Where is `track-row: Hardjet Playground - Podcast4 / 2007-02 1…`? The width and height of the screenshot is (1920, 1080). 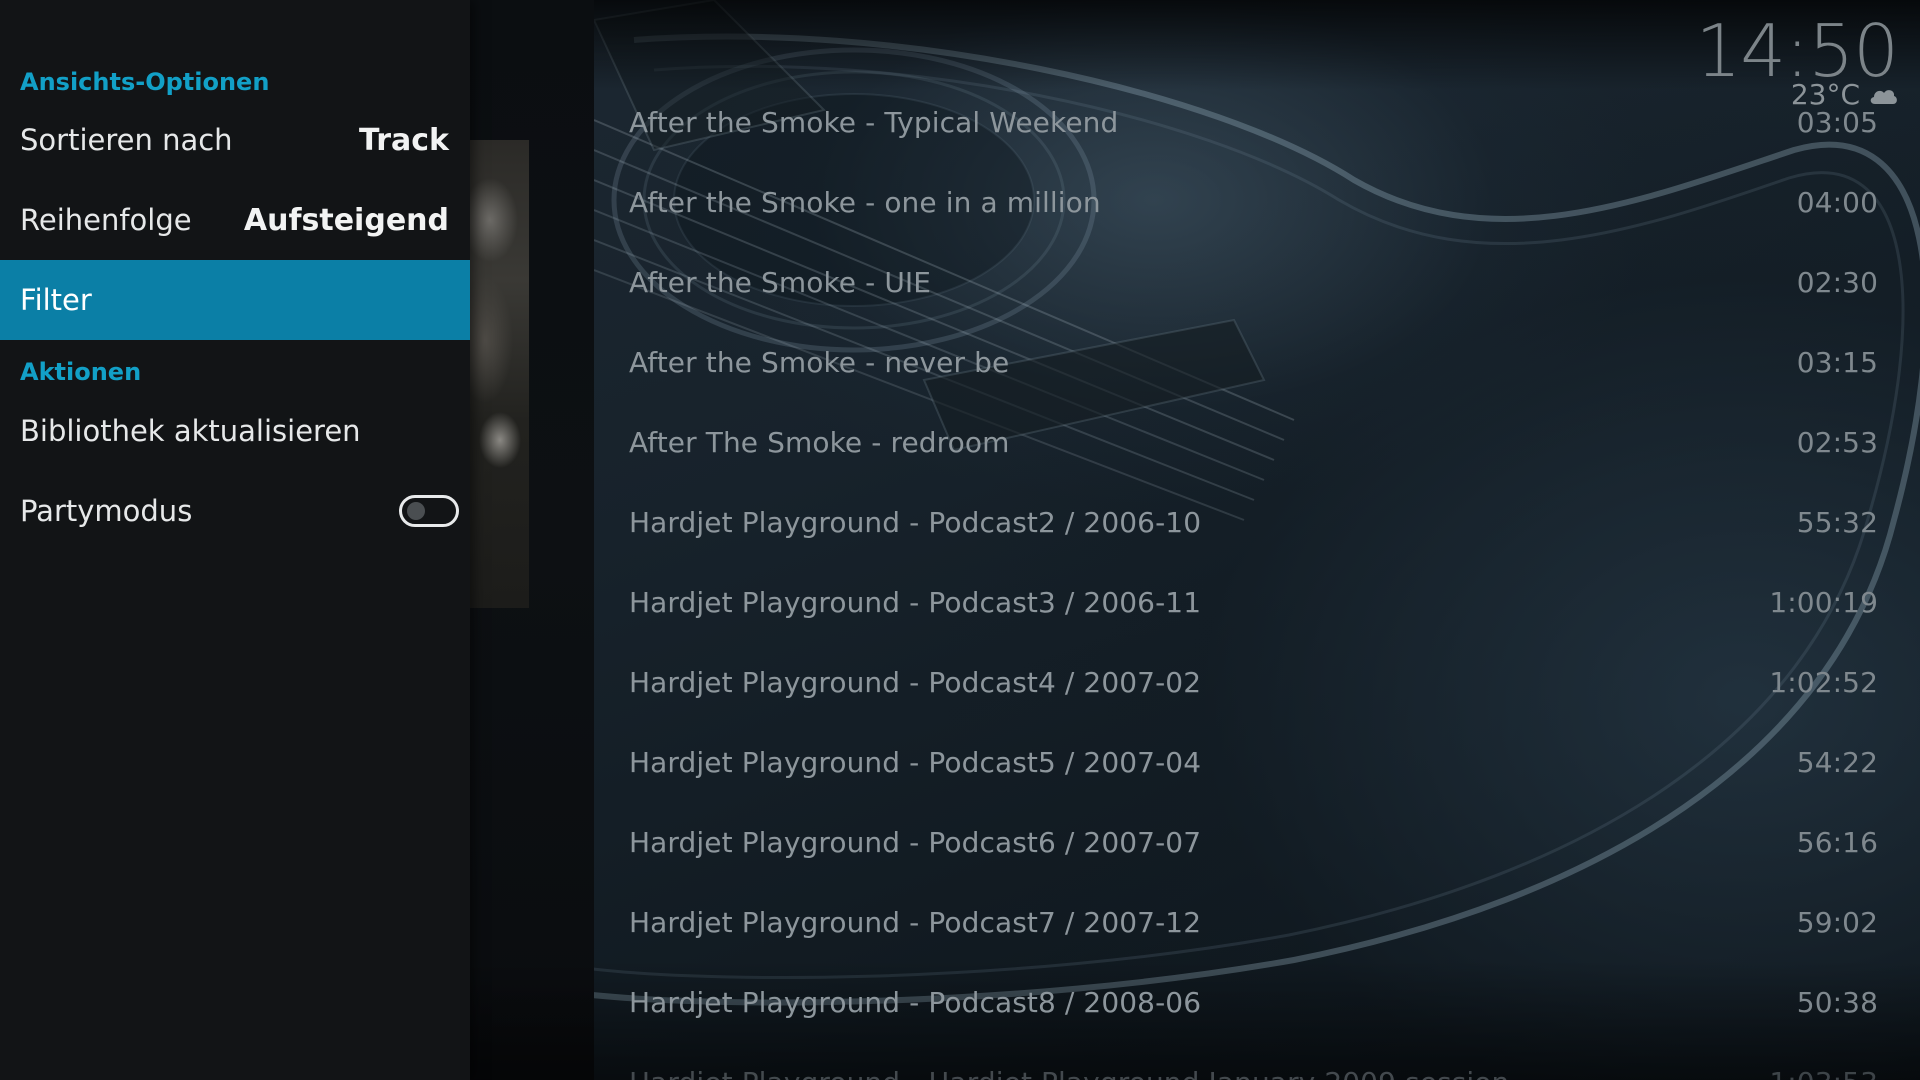
track-row: Hardjet Playground - Podcast4 / 2007-02 1… is located at coordinates (1241, 682).